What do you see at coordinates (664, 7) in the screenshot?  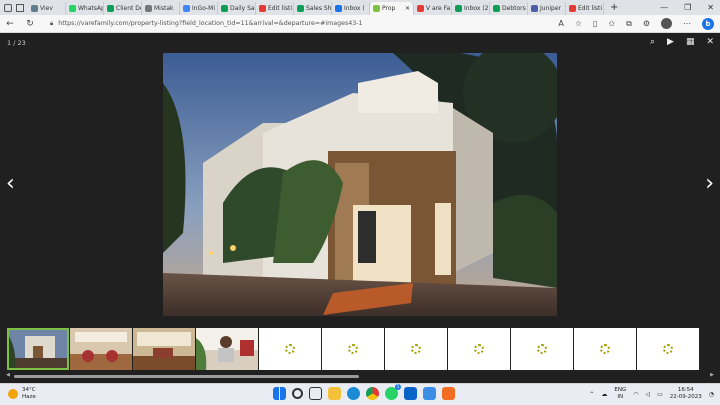 I see `minimize-icon: —` at bounding box center [664, 7].